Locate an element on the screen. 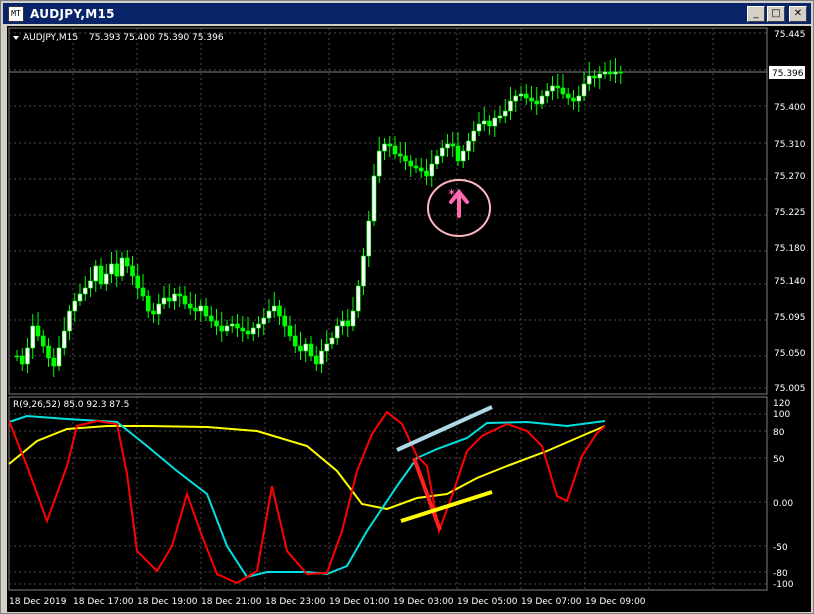  price-tick: 75.400 is located at coordinates (790, 108).